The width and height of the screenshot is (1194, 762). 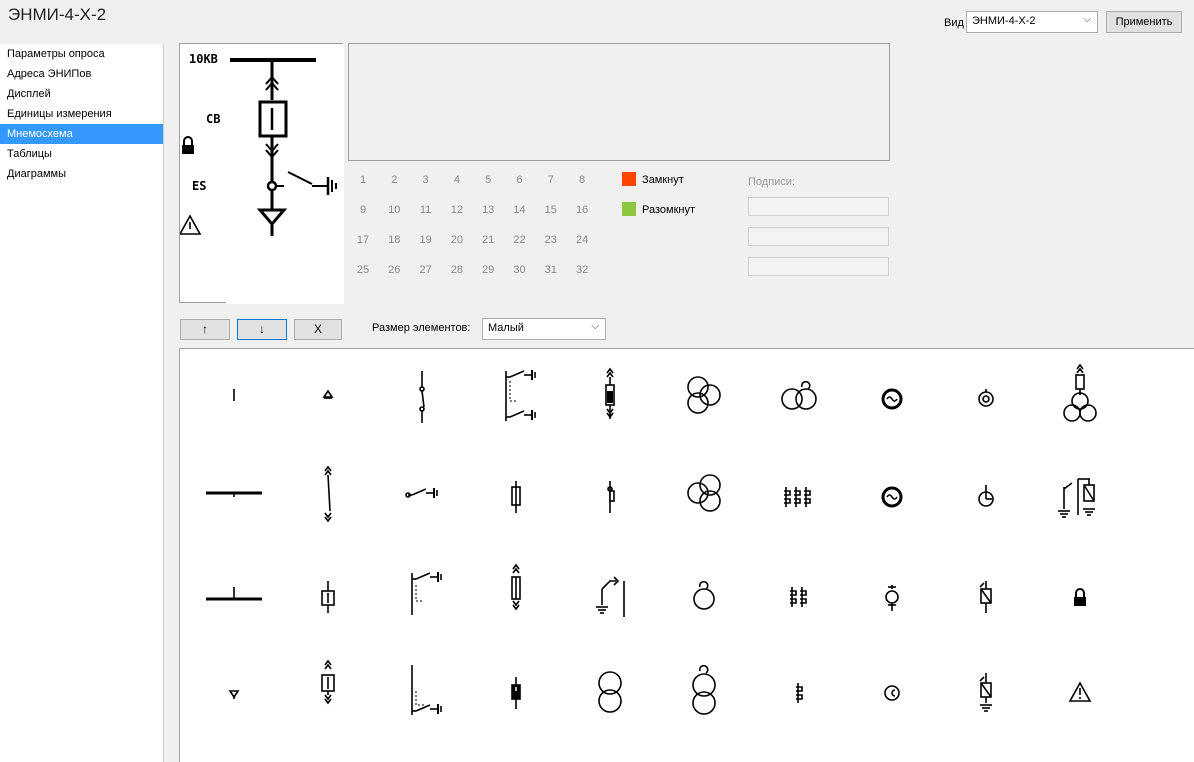 I want to click on arrester-ground-icon, so click(x=986, y=690).